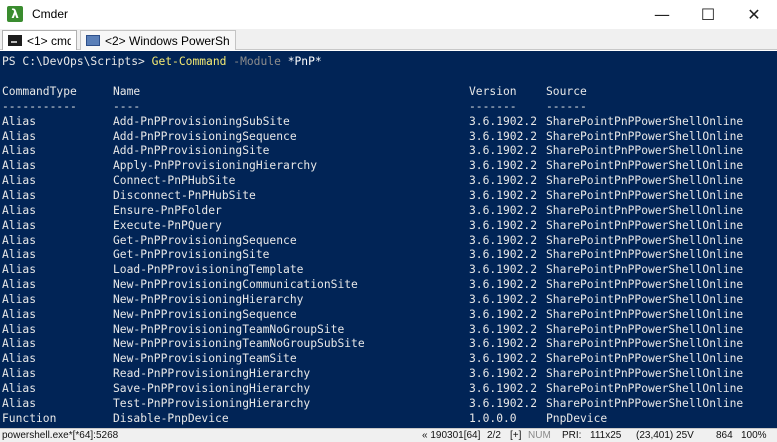 This screenshot has height=442, width=777. Describe the element at coordinates (516, 435) in the screenshot. I see `status-plus: [+]` at that location.